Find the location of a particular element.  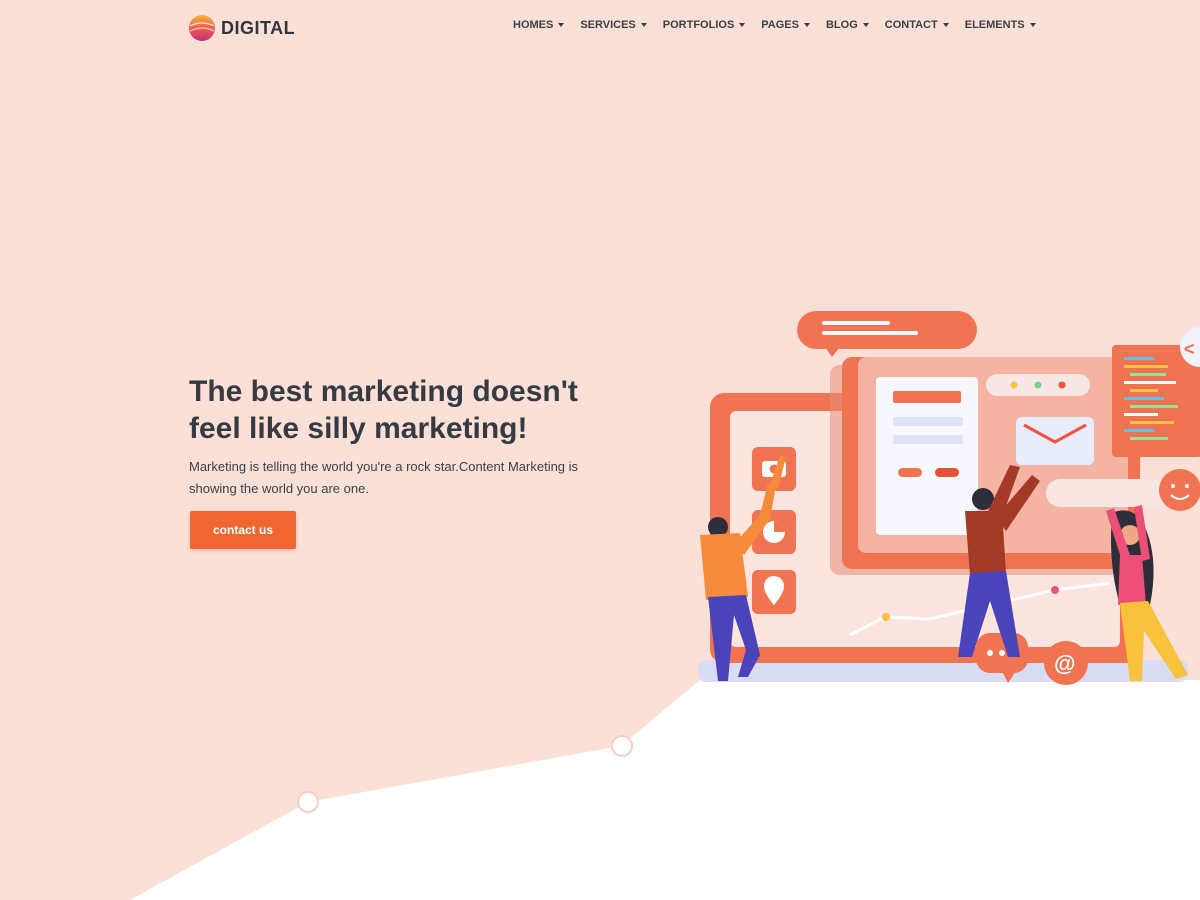

logo: DIGITAL is located at coordinates (241, 28).